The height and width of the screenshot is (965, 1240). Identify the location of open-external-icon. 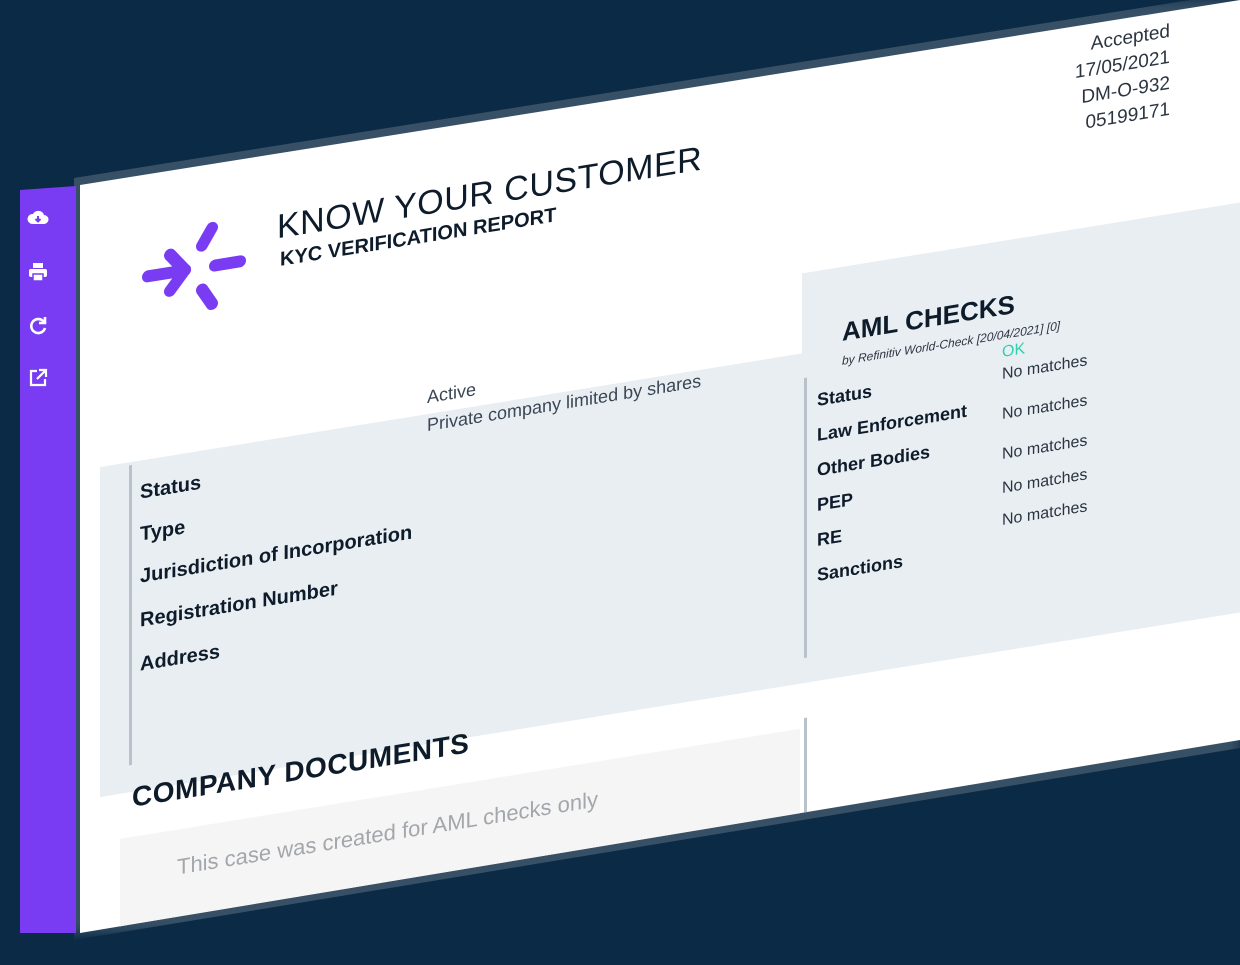
(38, 378).